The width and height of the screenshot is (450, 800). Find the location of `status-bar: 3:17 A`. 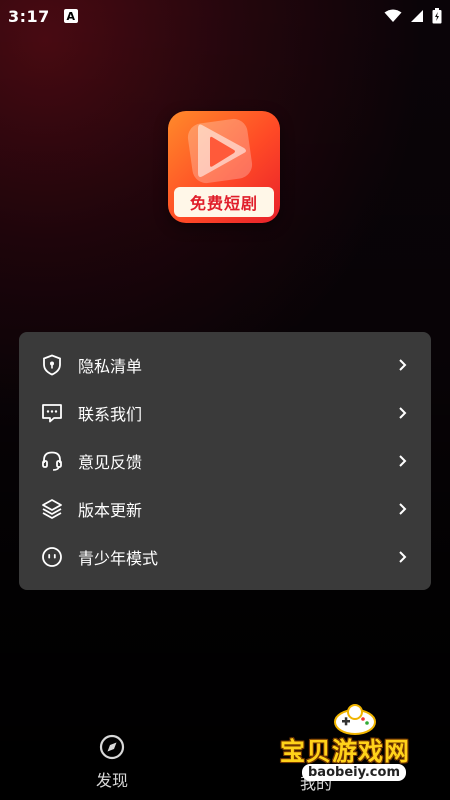

status-bar: 3:17 A is located at coordinates (225, 16).